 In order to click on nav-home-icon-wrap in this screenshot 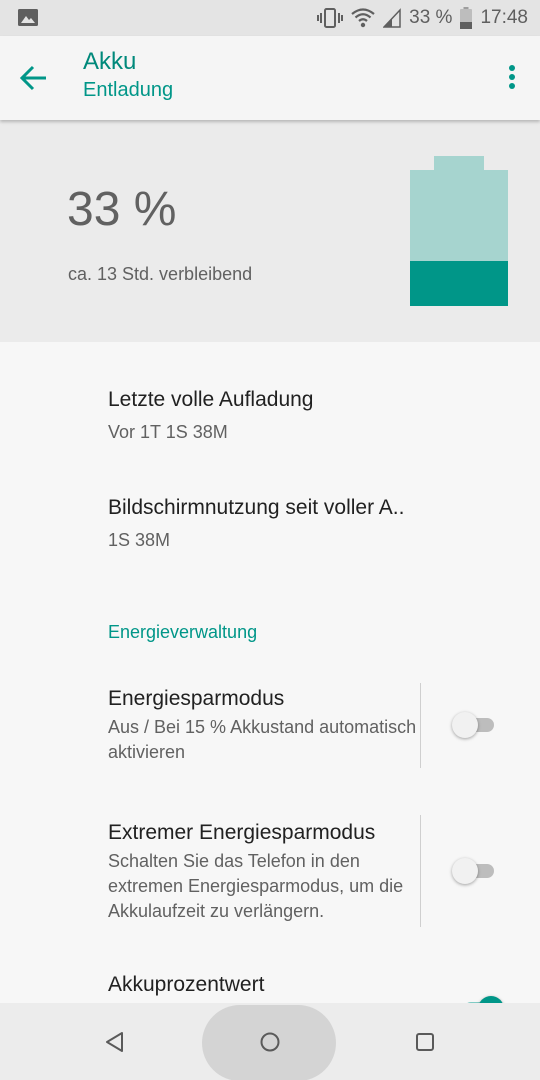, I will do `click(270, 1041)`.